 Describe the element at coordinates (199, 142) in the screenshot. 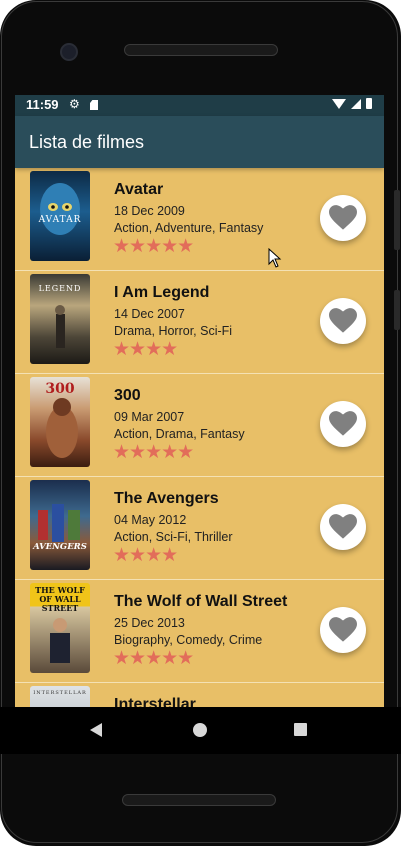

I see `app-bar: Lista de filmes` at that location.